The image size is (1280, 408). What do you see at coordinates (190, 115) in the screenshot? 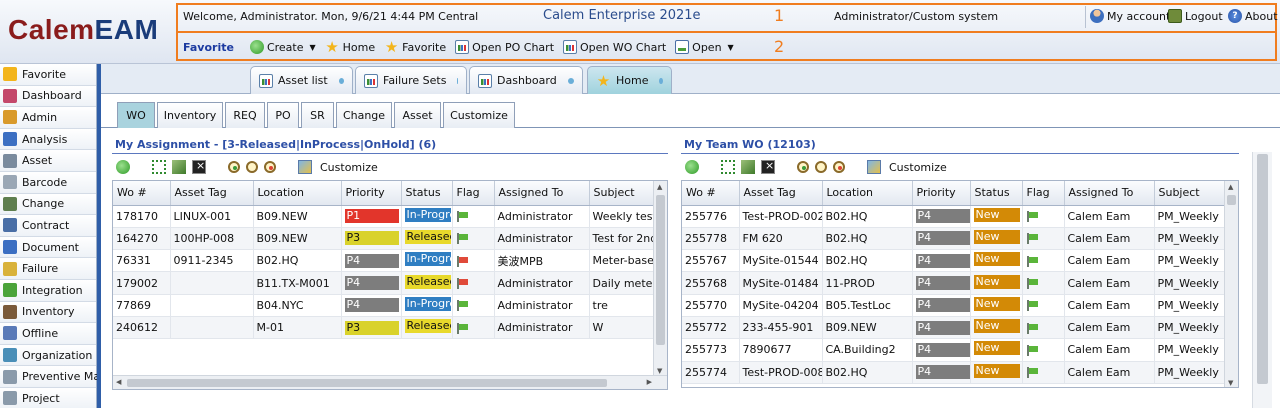
I see `subtab-inventory: Inventory` at bounding box center [190, 115].